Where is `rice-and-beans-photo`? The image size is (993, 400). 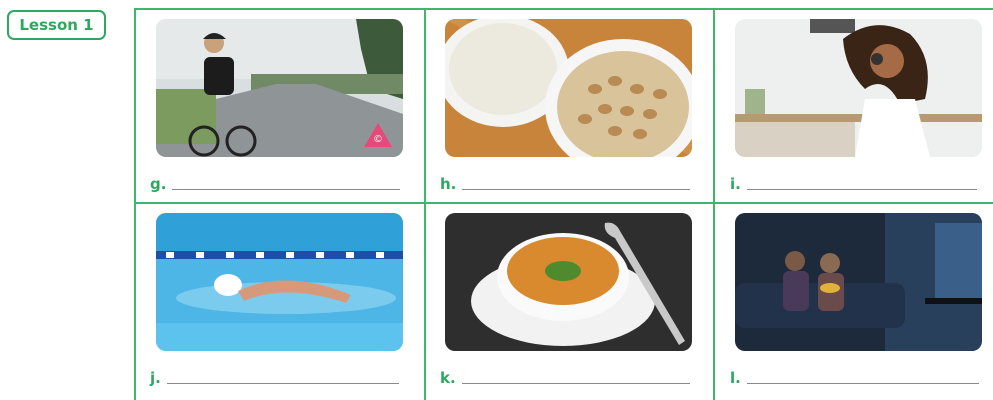 rice-and-beans-photo is located at coordinates (568, 88).